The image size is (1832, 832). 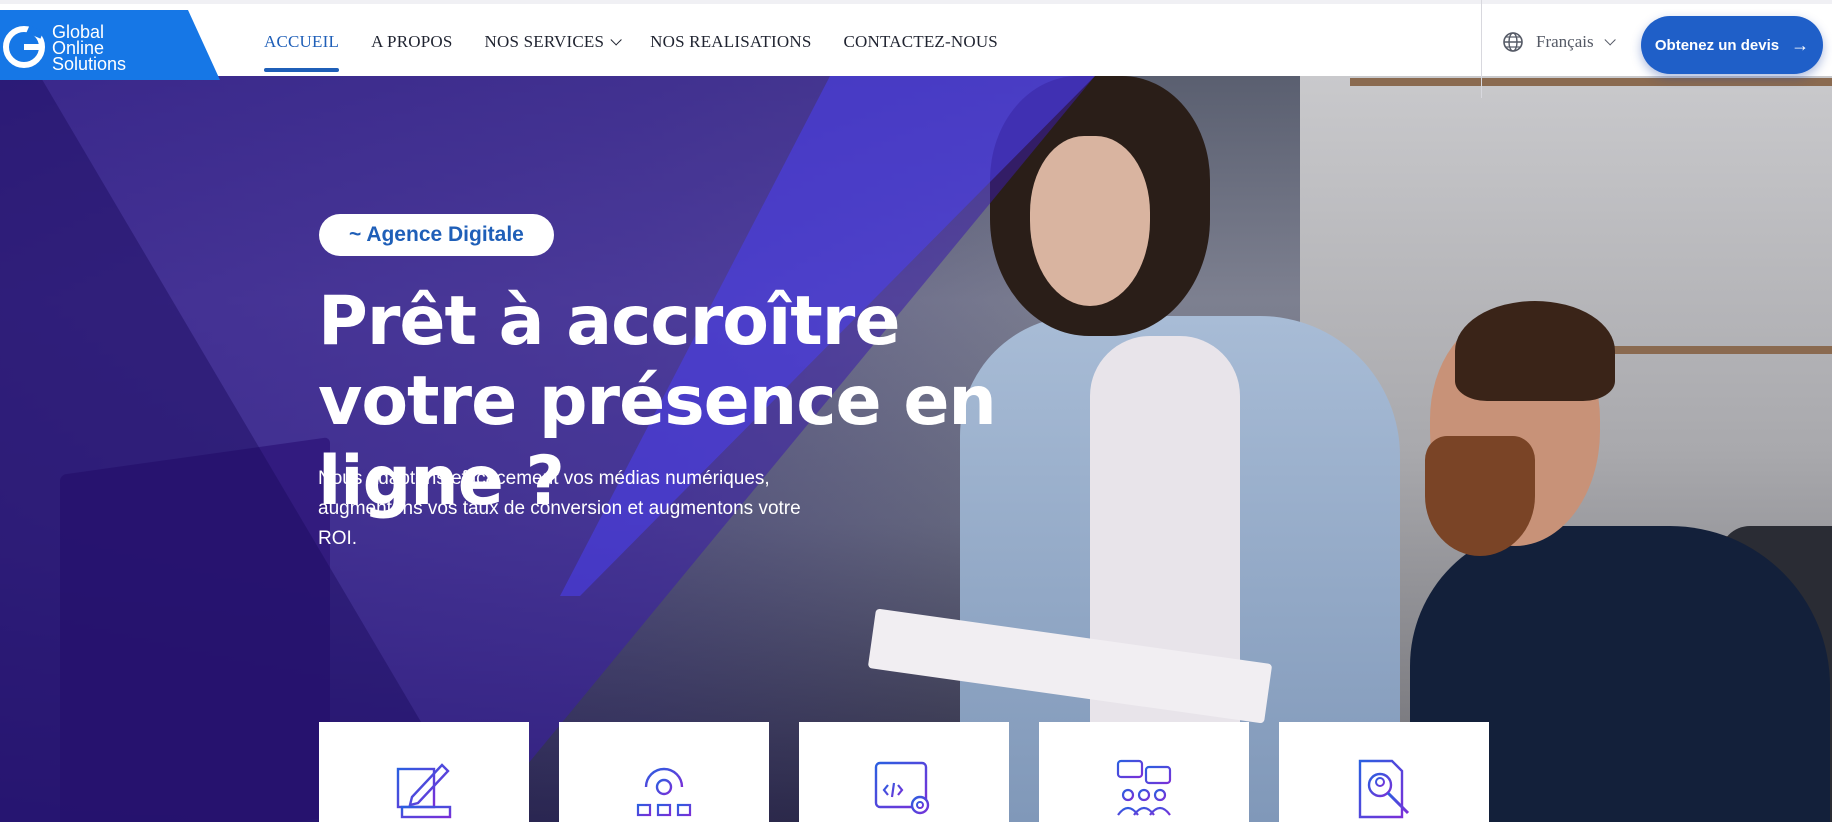 I want to click on get-quote-label: Obtenez un devis, so click(x=1717, y=45).